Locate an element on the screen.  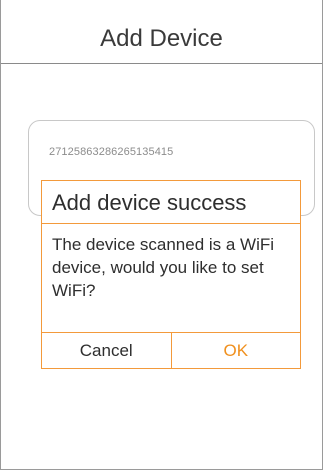
page-title: Add Device is located at coordinates (161, 38).